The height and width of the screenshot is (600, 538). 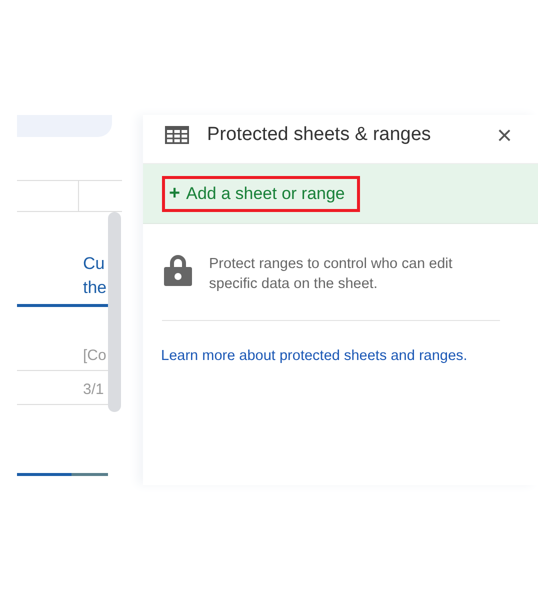 What do you see at coordinates (94, 264) in the screenshot?
I see `header-text: Cu` at bounding box center [94, 264].